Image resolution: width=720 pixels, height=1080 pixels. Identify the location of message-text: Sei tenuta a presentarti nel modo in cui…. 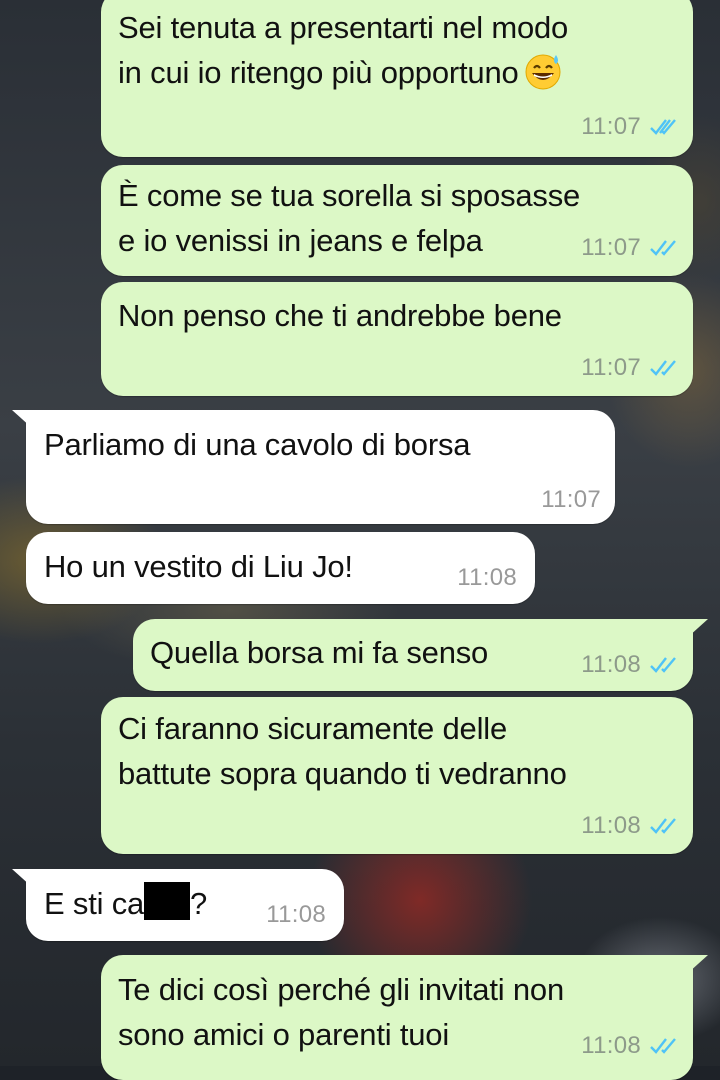
(343, 50).